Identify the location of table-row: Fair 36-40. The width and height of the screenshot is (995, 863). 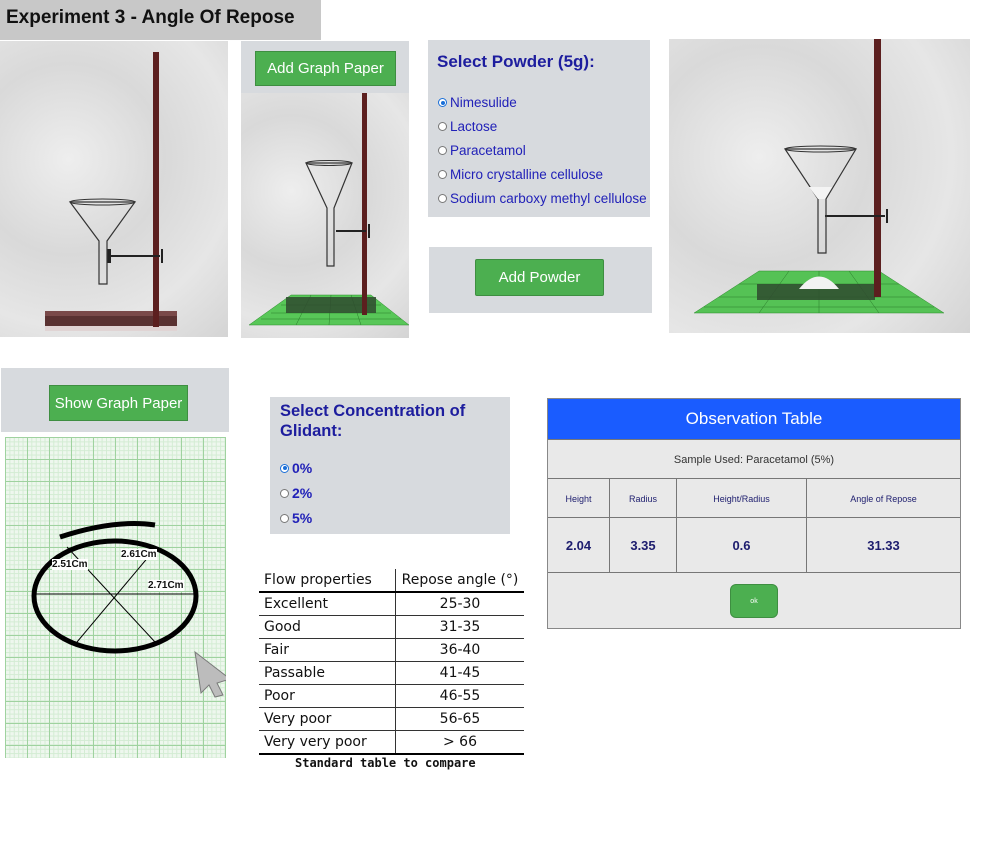
(391, 650).